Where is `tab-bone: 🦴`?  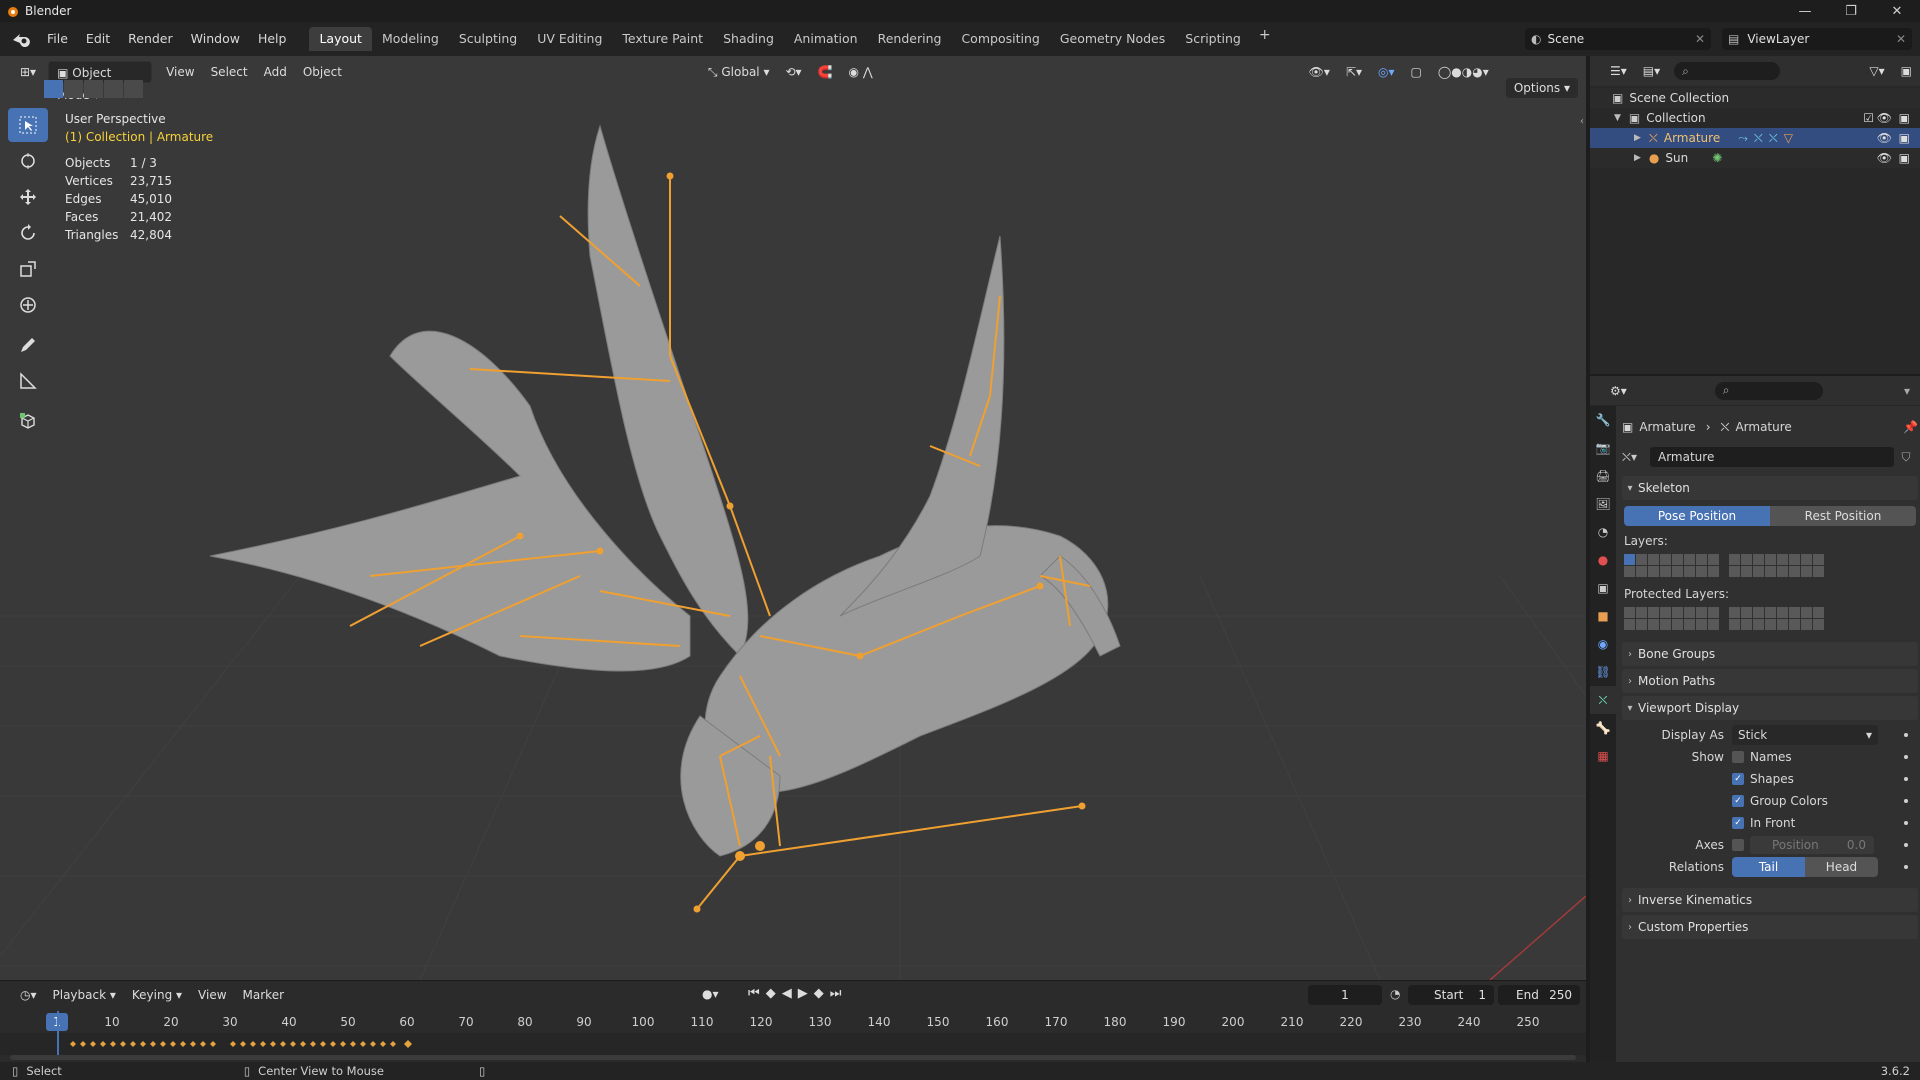 tab-bone: 🦴 is located at coordinates (1603, 728).